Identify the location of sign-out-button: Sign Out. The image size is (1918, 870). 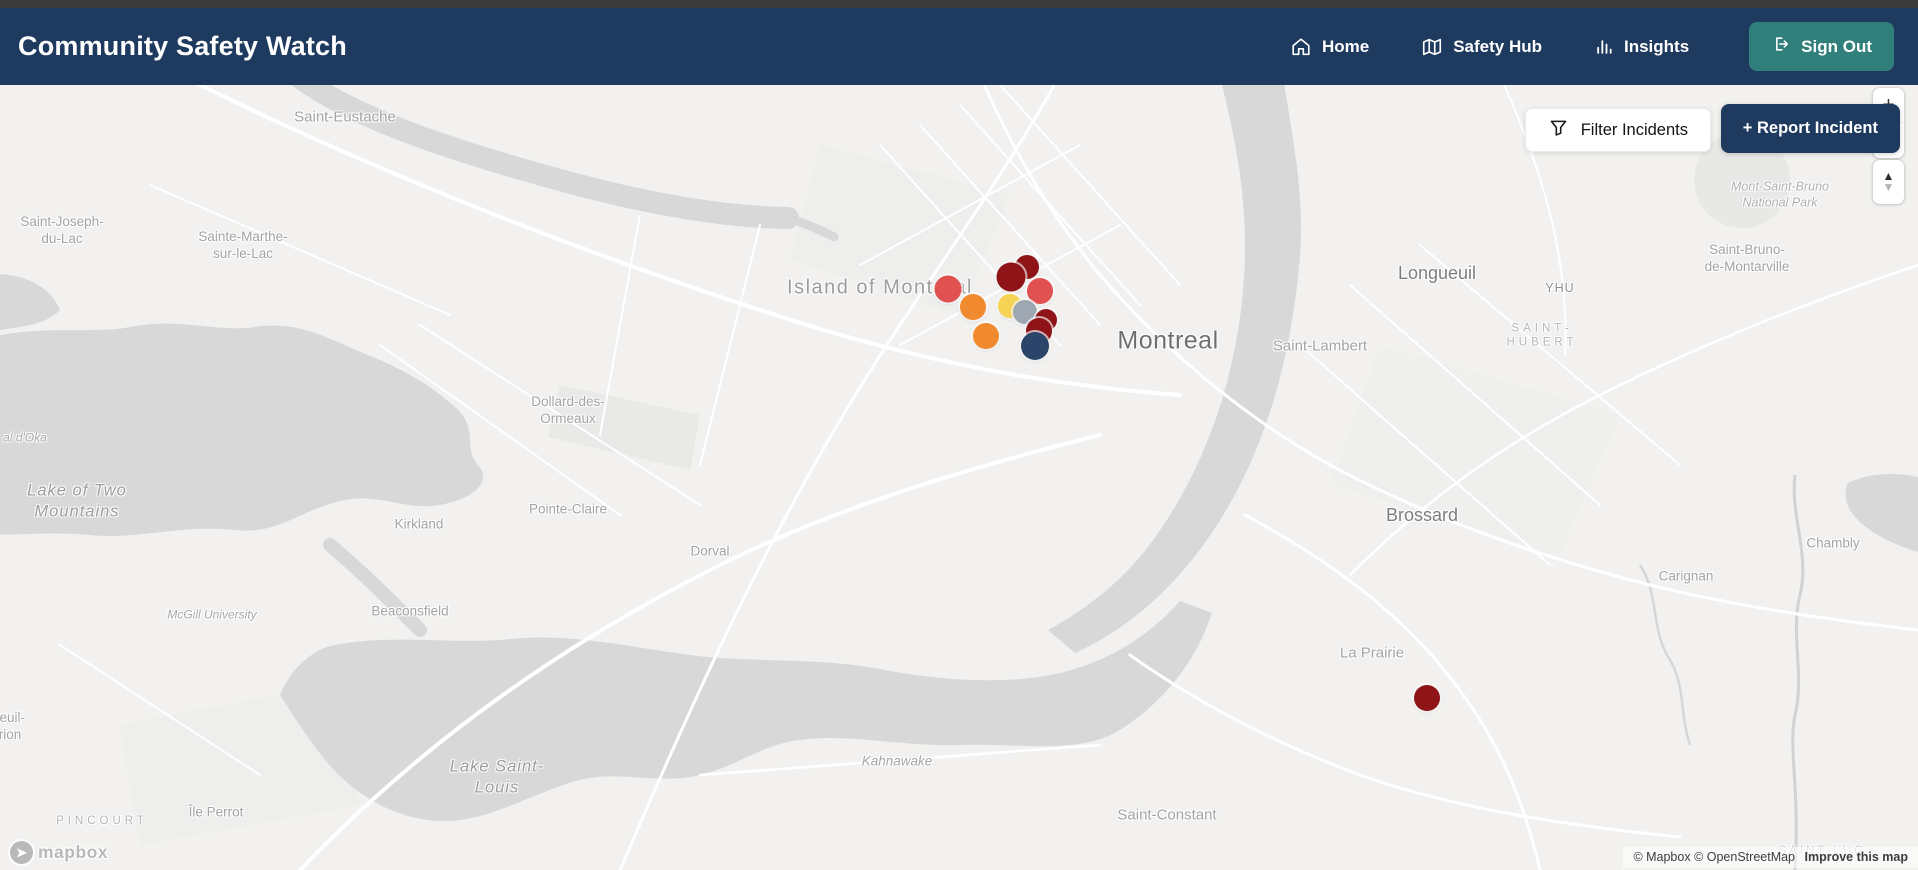
(1821, 46).